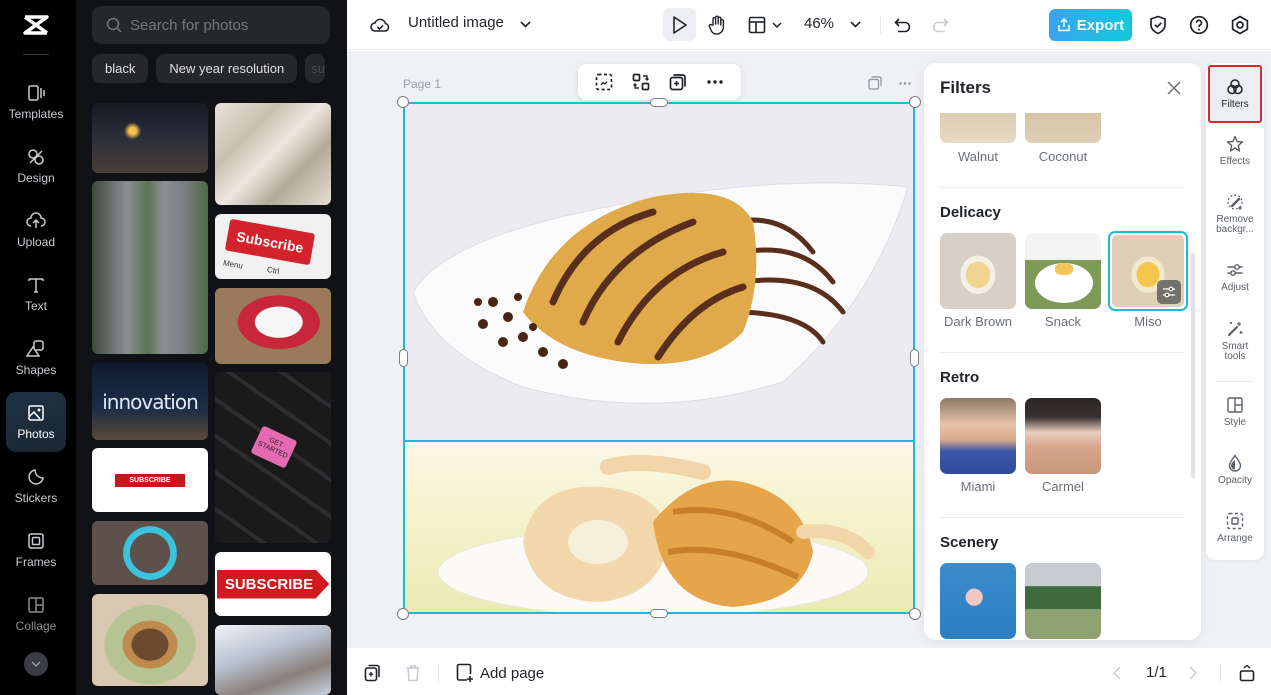  I want to click on page-label: Page 1, so click(422, 84).